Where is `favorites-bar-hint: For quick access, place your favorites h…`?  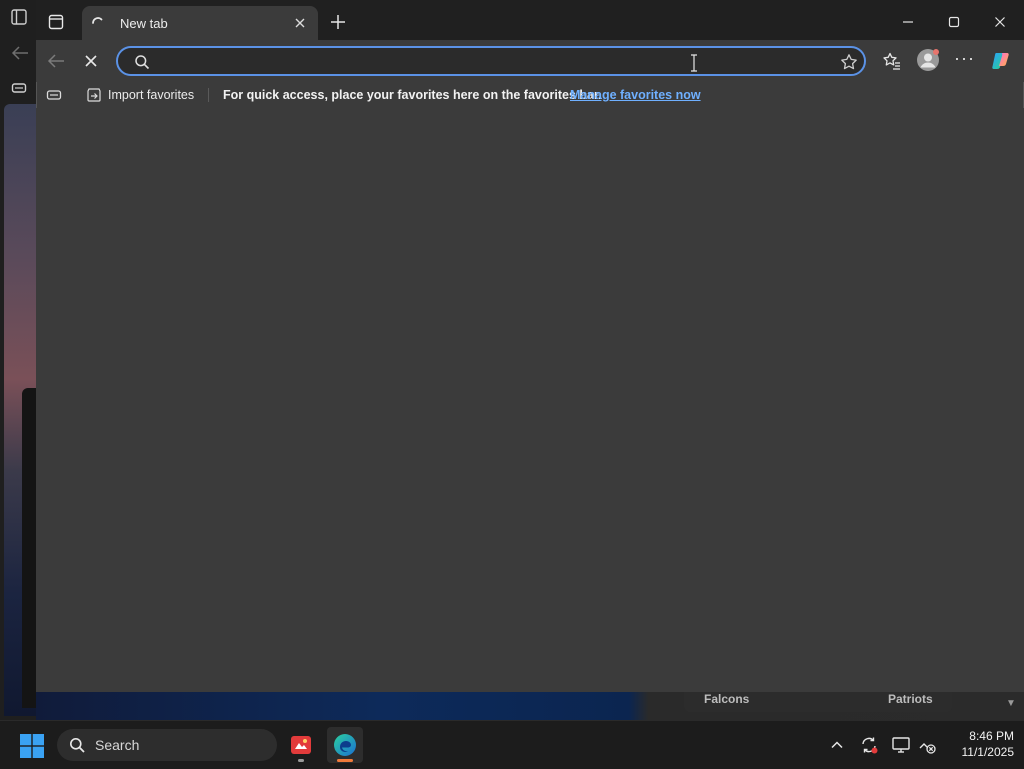
favorites-bar-hint: For quick access, place your favorites h… is located at coordinates (412, 95).